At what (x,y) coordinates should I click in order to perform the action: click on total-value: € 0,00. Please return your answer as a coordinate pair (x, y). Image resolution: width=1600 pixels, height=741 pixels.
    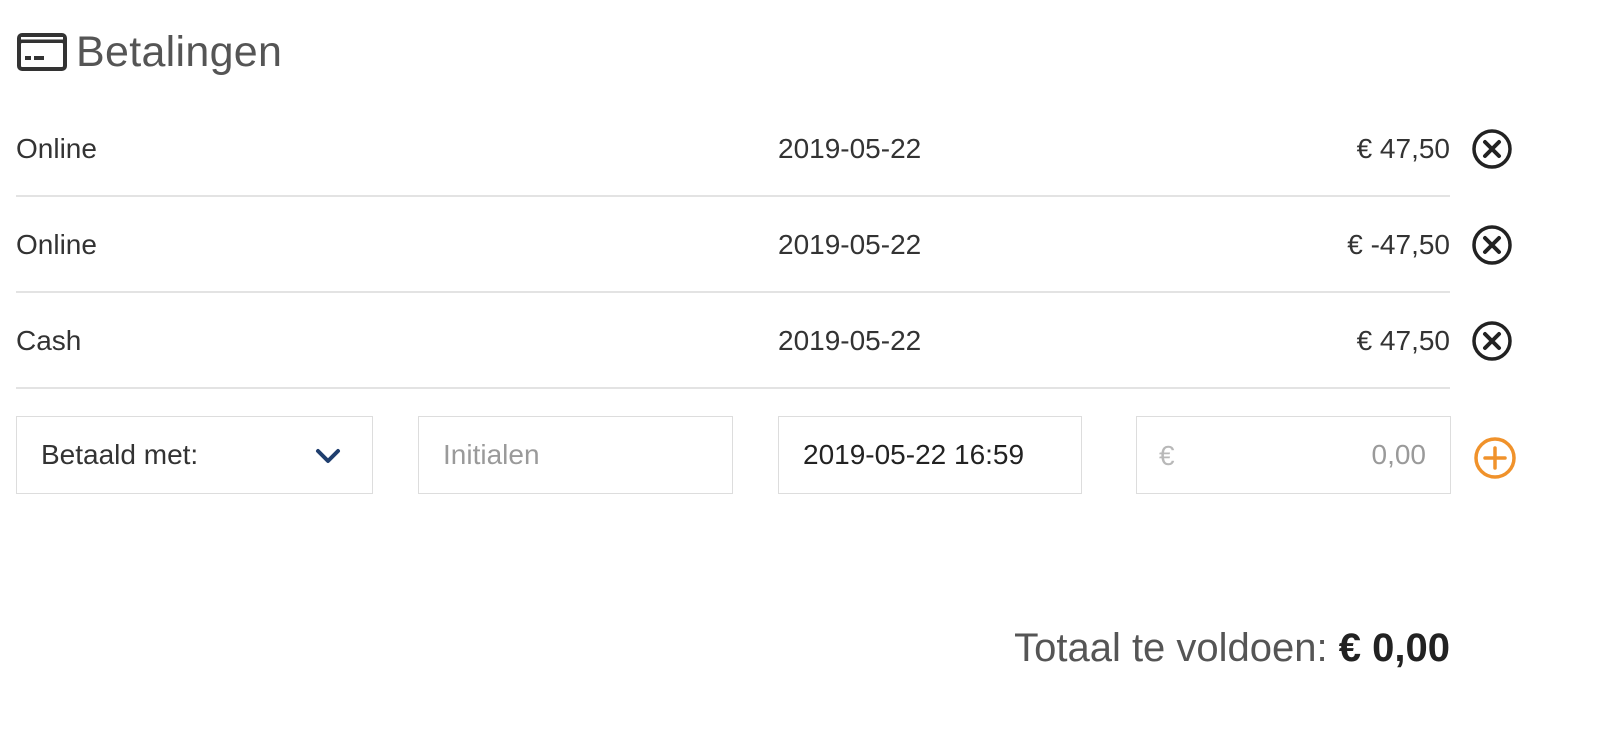
    Looking at the image, I should click on (1394, 648).